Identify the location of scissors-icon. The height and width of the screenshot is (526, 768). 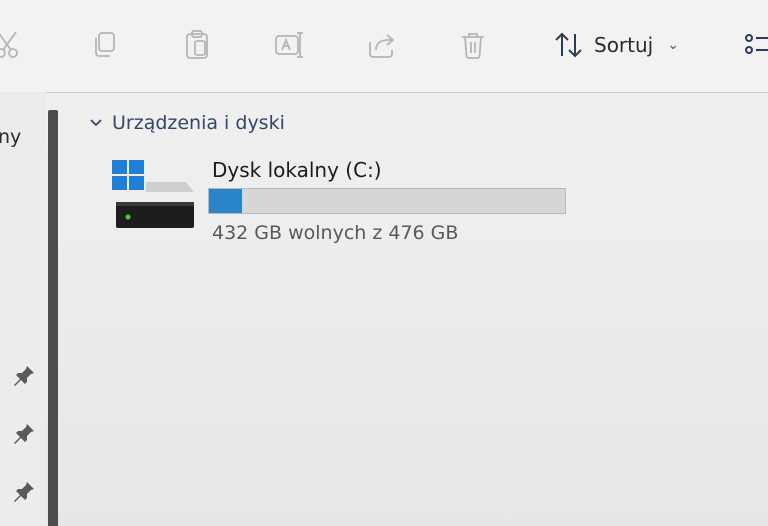
(13, 45).